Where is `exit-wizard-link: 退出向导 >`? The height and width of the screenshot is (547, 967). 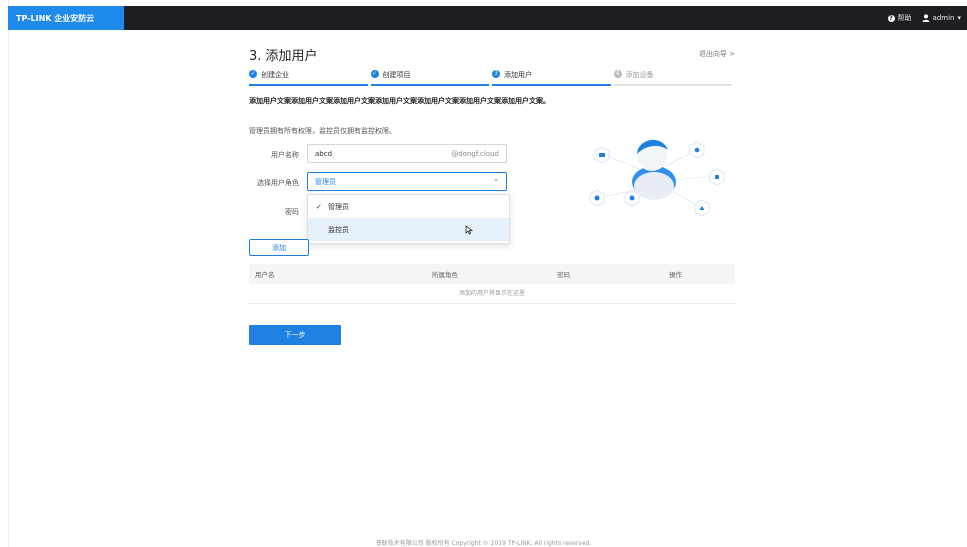
exit-wizard-link: 退出向导 > is located at coordinates (717, 54).